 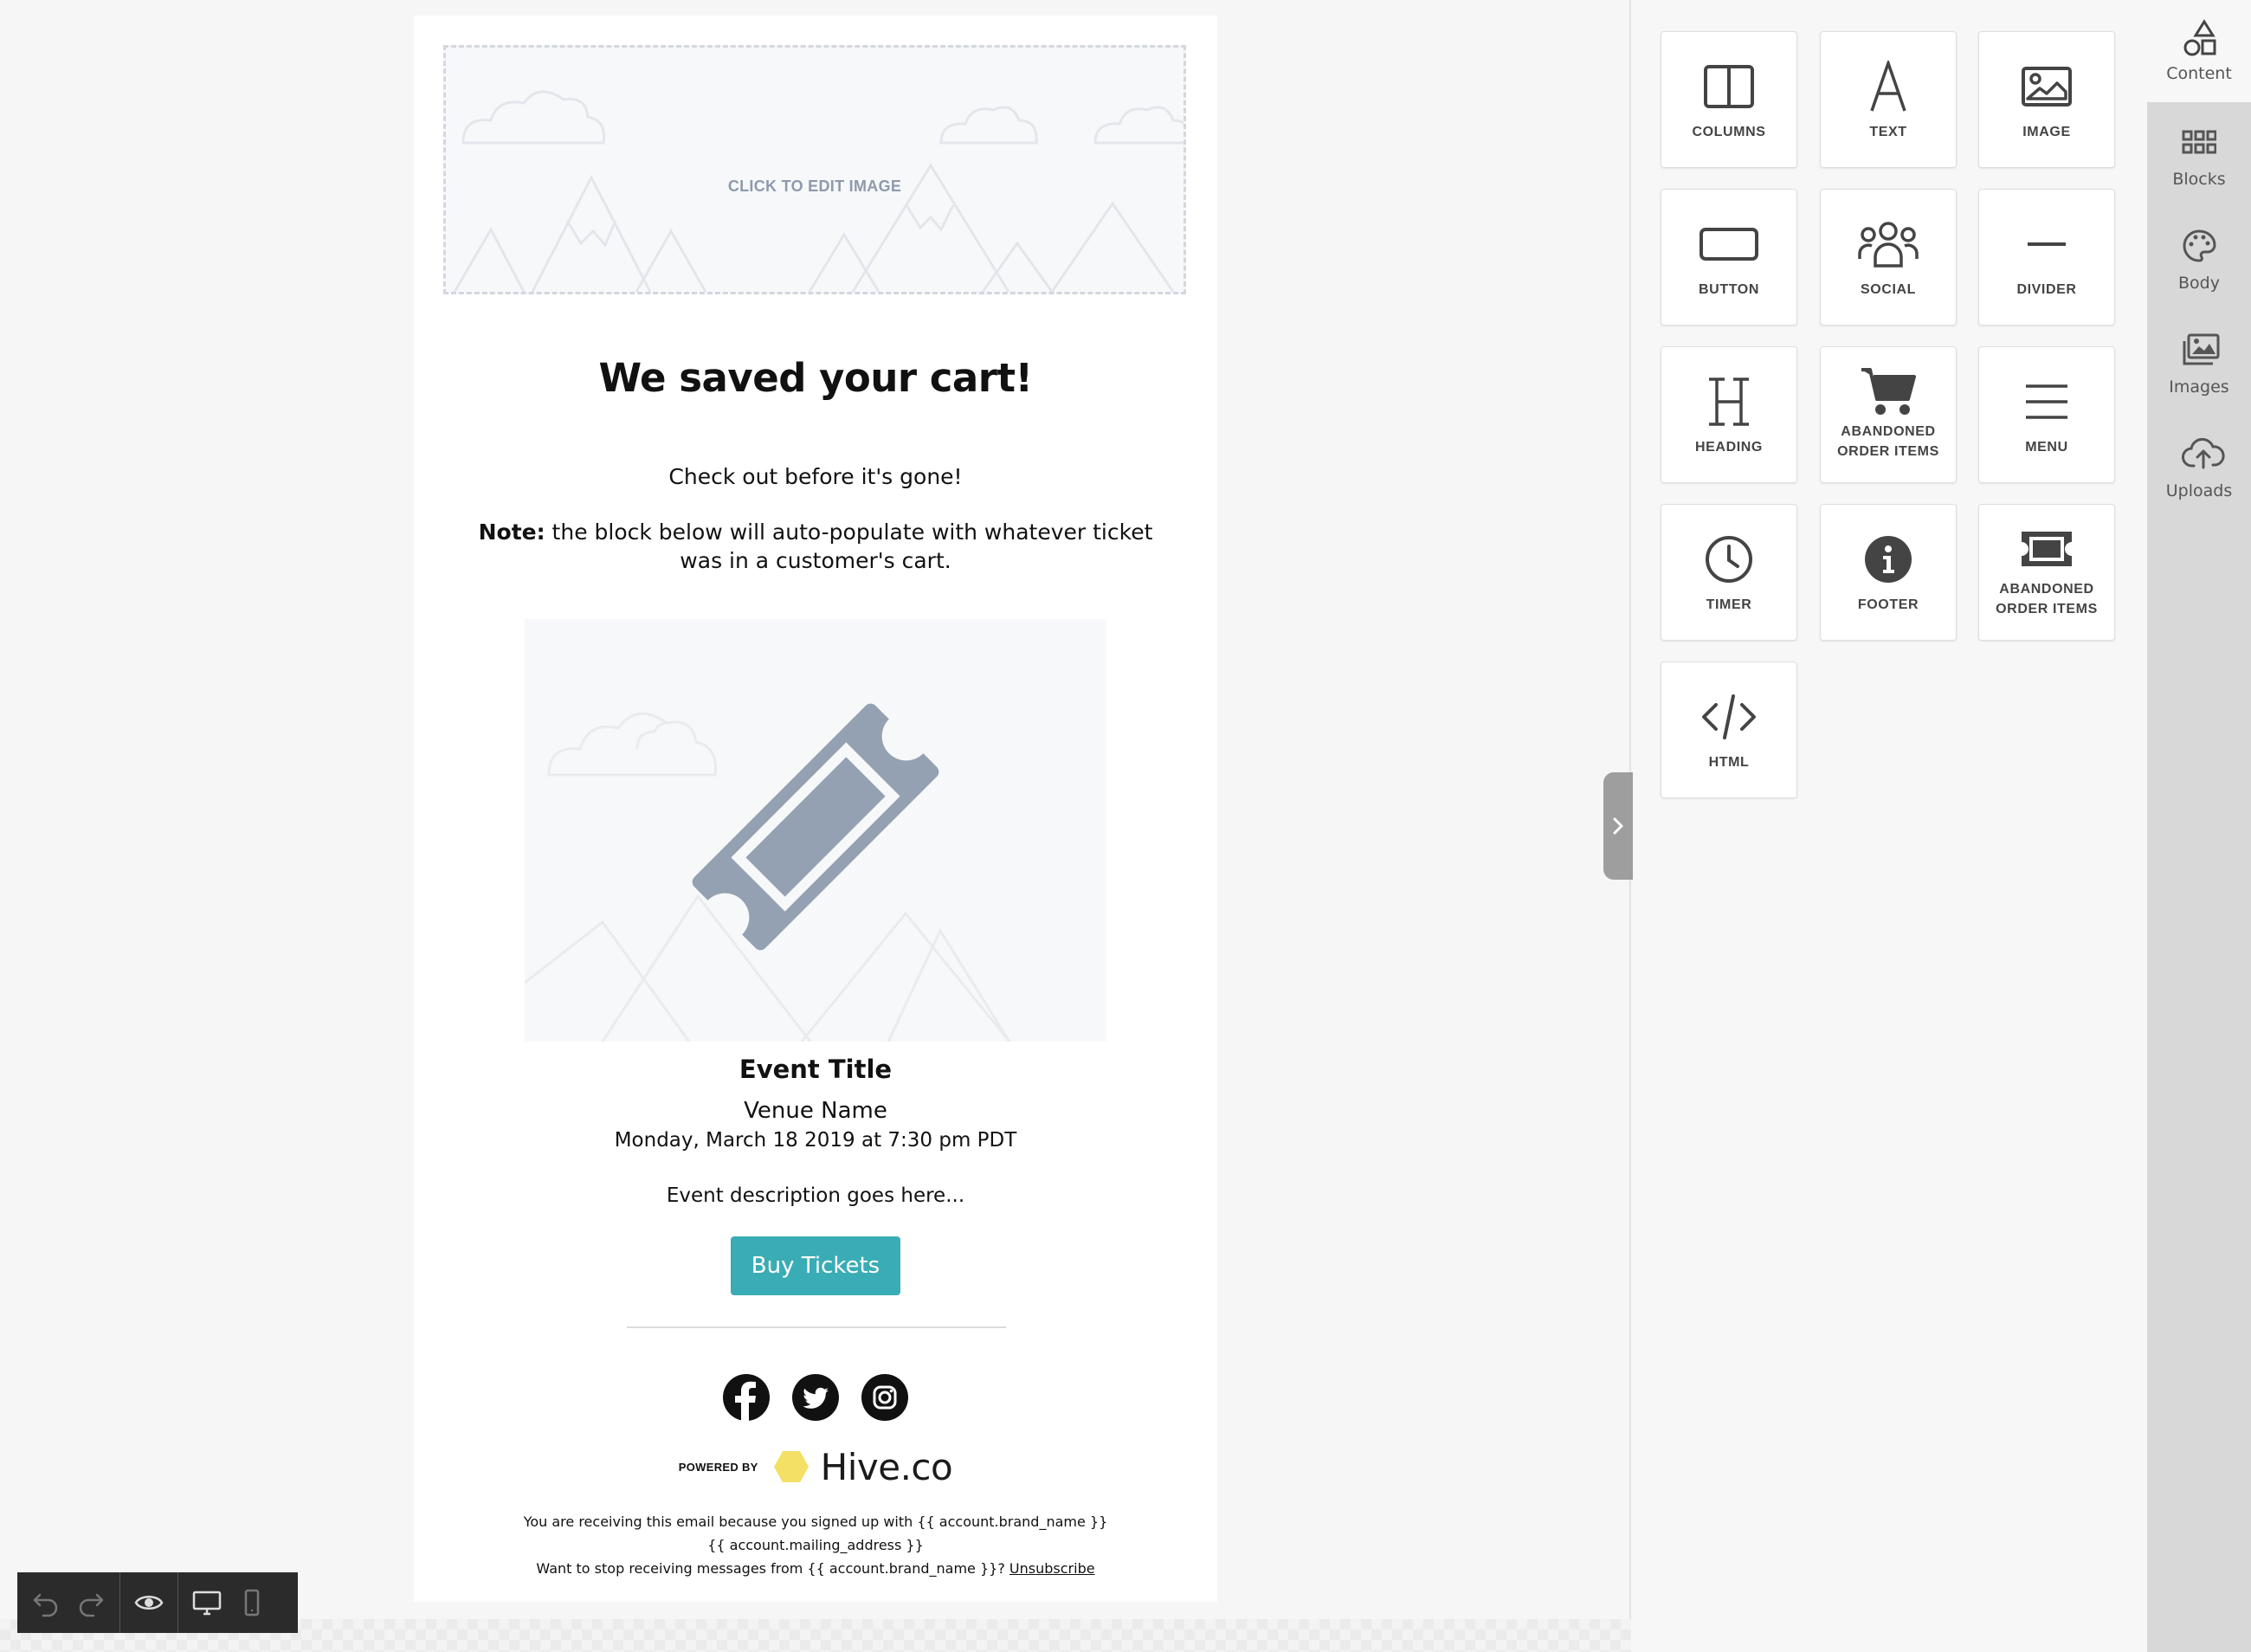 I want to click on tool-image: IMAGE, so click(x=2046, y=100).